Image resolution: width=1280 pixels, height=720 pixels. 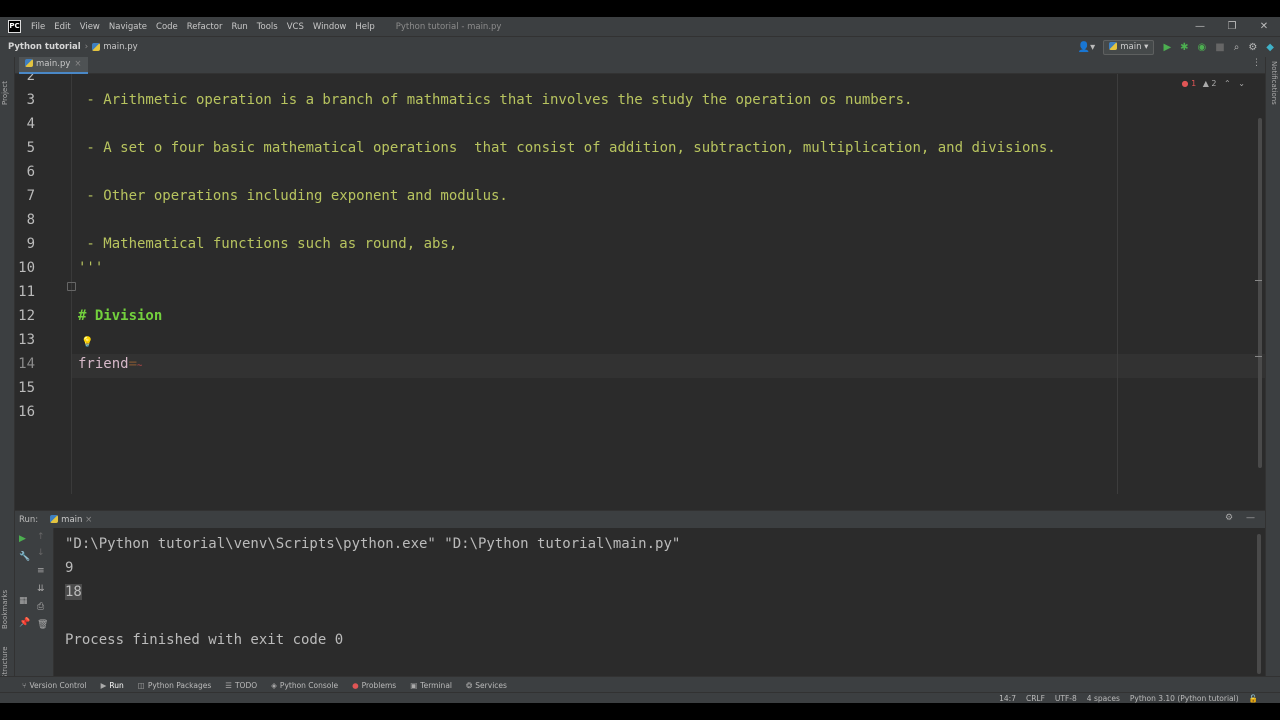 I want to click on line-separator: CRLF, so click(x=1035, y=698).